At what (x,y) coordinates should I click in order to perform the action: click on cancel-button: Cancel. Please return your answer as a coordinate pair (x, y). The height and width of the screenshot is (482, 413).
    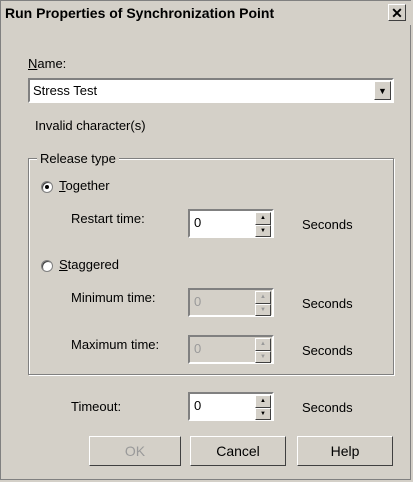
    Looking at the image, I should click on (238, 451).